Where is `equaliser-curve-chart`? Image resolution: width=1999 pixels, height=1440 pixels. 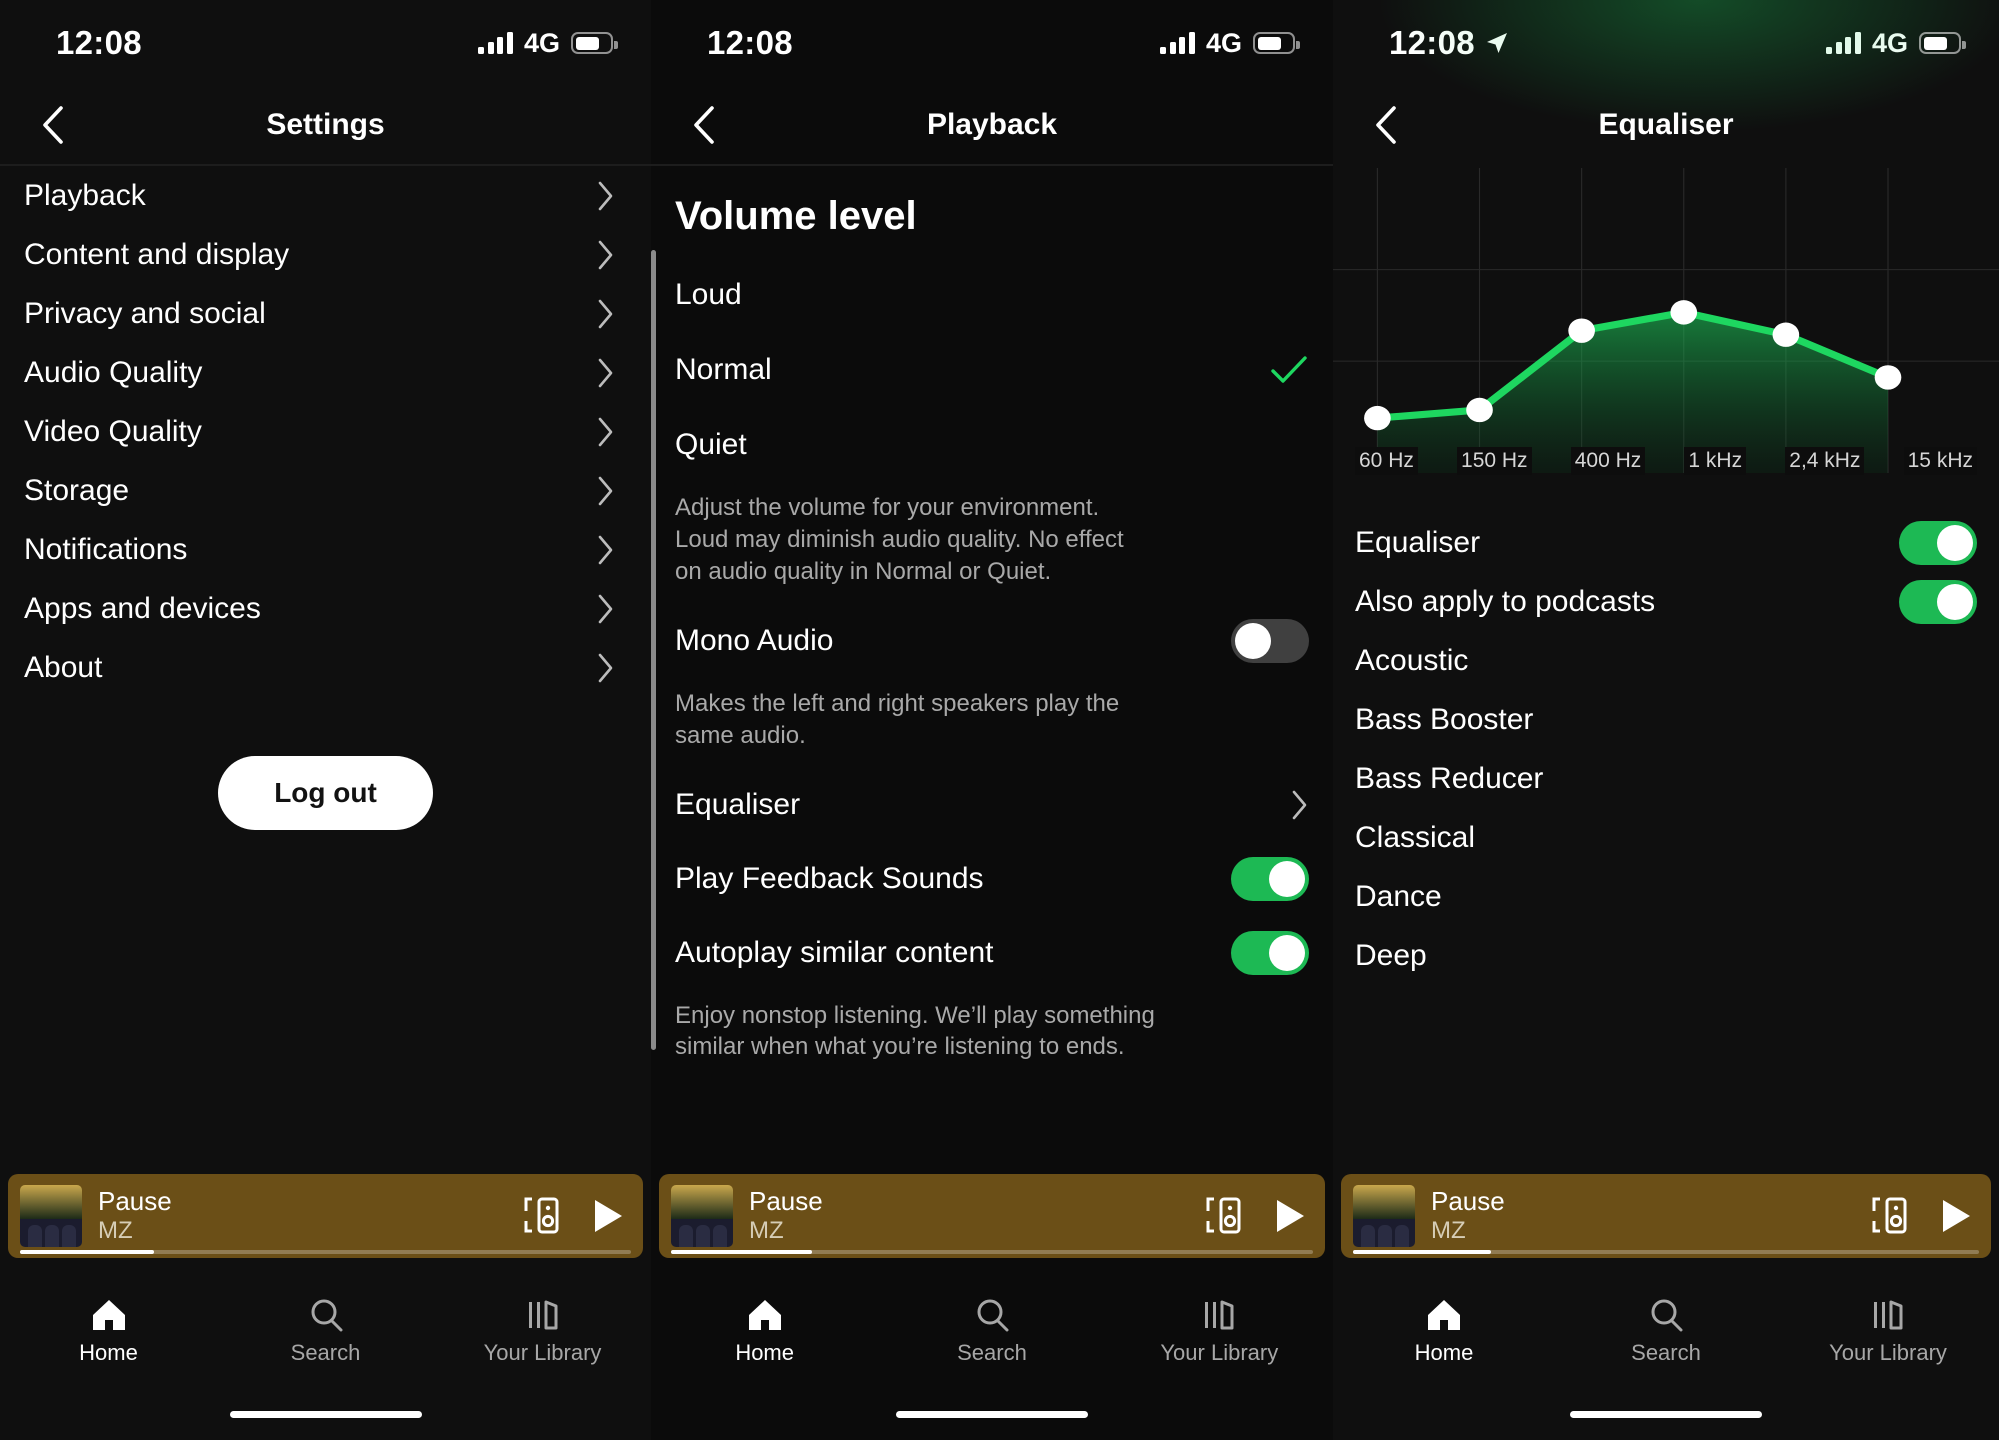
equaliser-curve-chart is located at coordinates (1666, 320).